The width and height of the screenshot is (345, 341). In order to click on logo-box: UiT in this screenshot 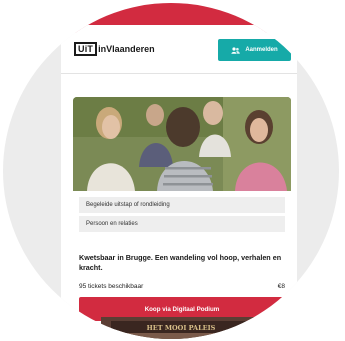, I will do `click(86, 49)`.